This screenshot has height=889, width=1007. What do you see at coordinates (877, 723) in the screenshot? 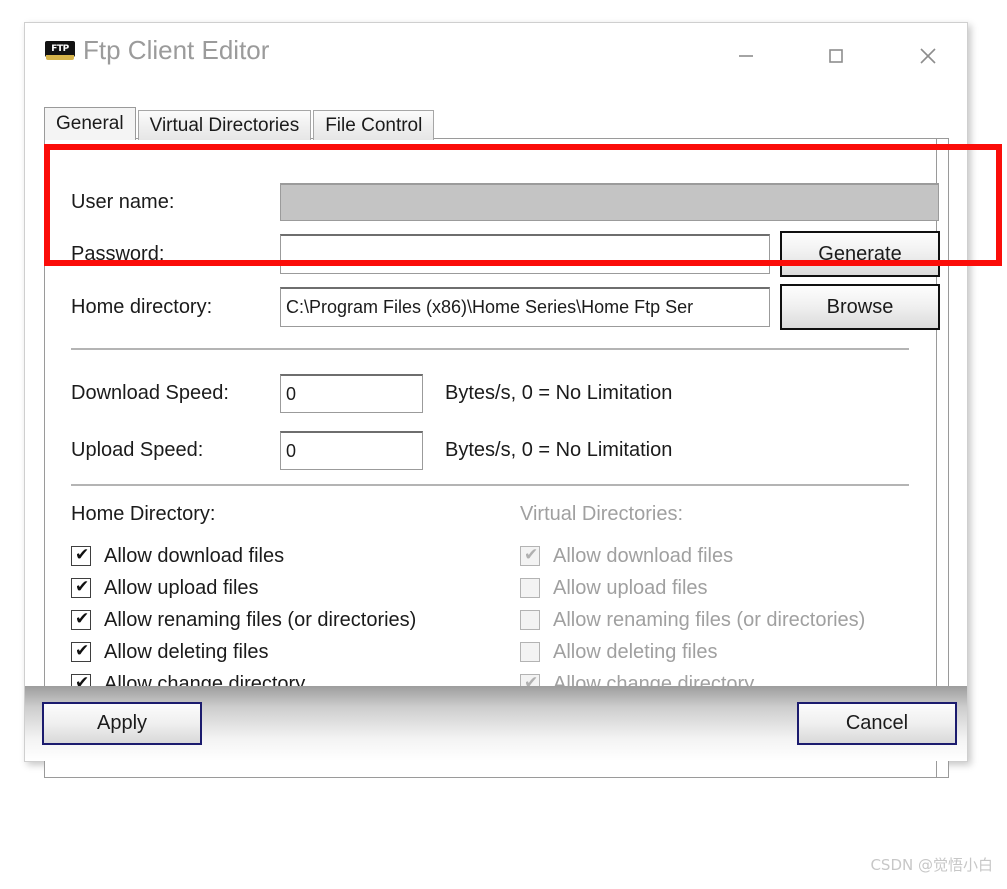
I see `cancel-button: Cancel` at bounding box center [877, 723].